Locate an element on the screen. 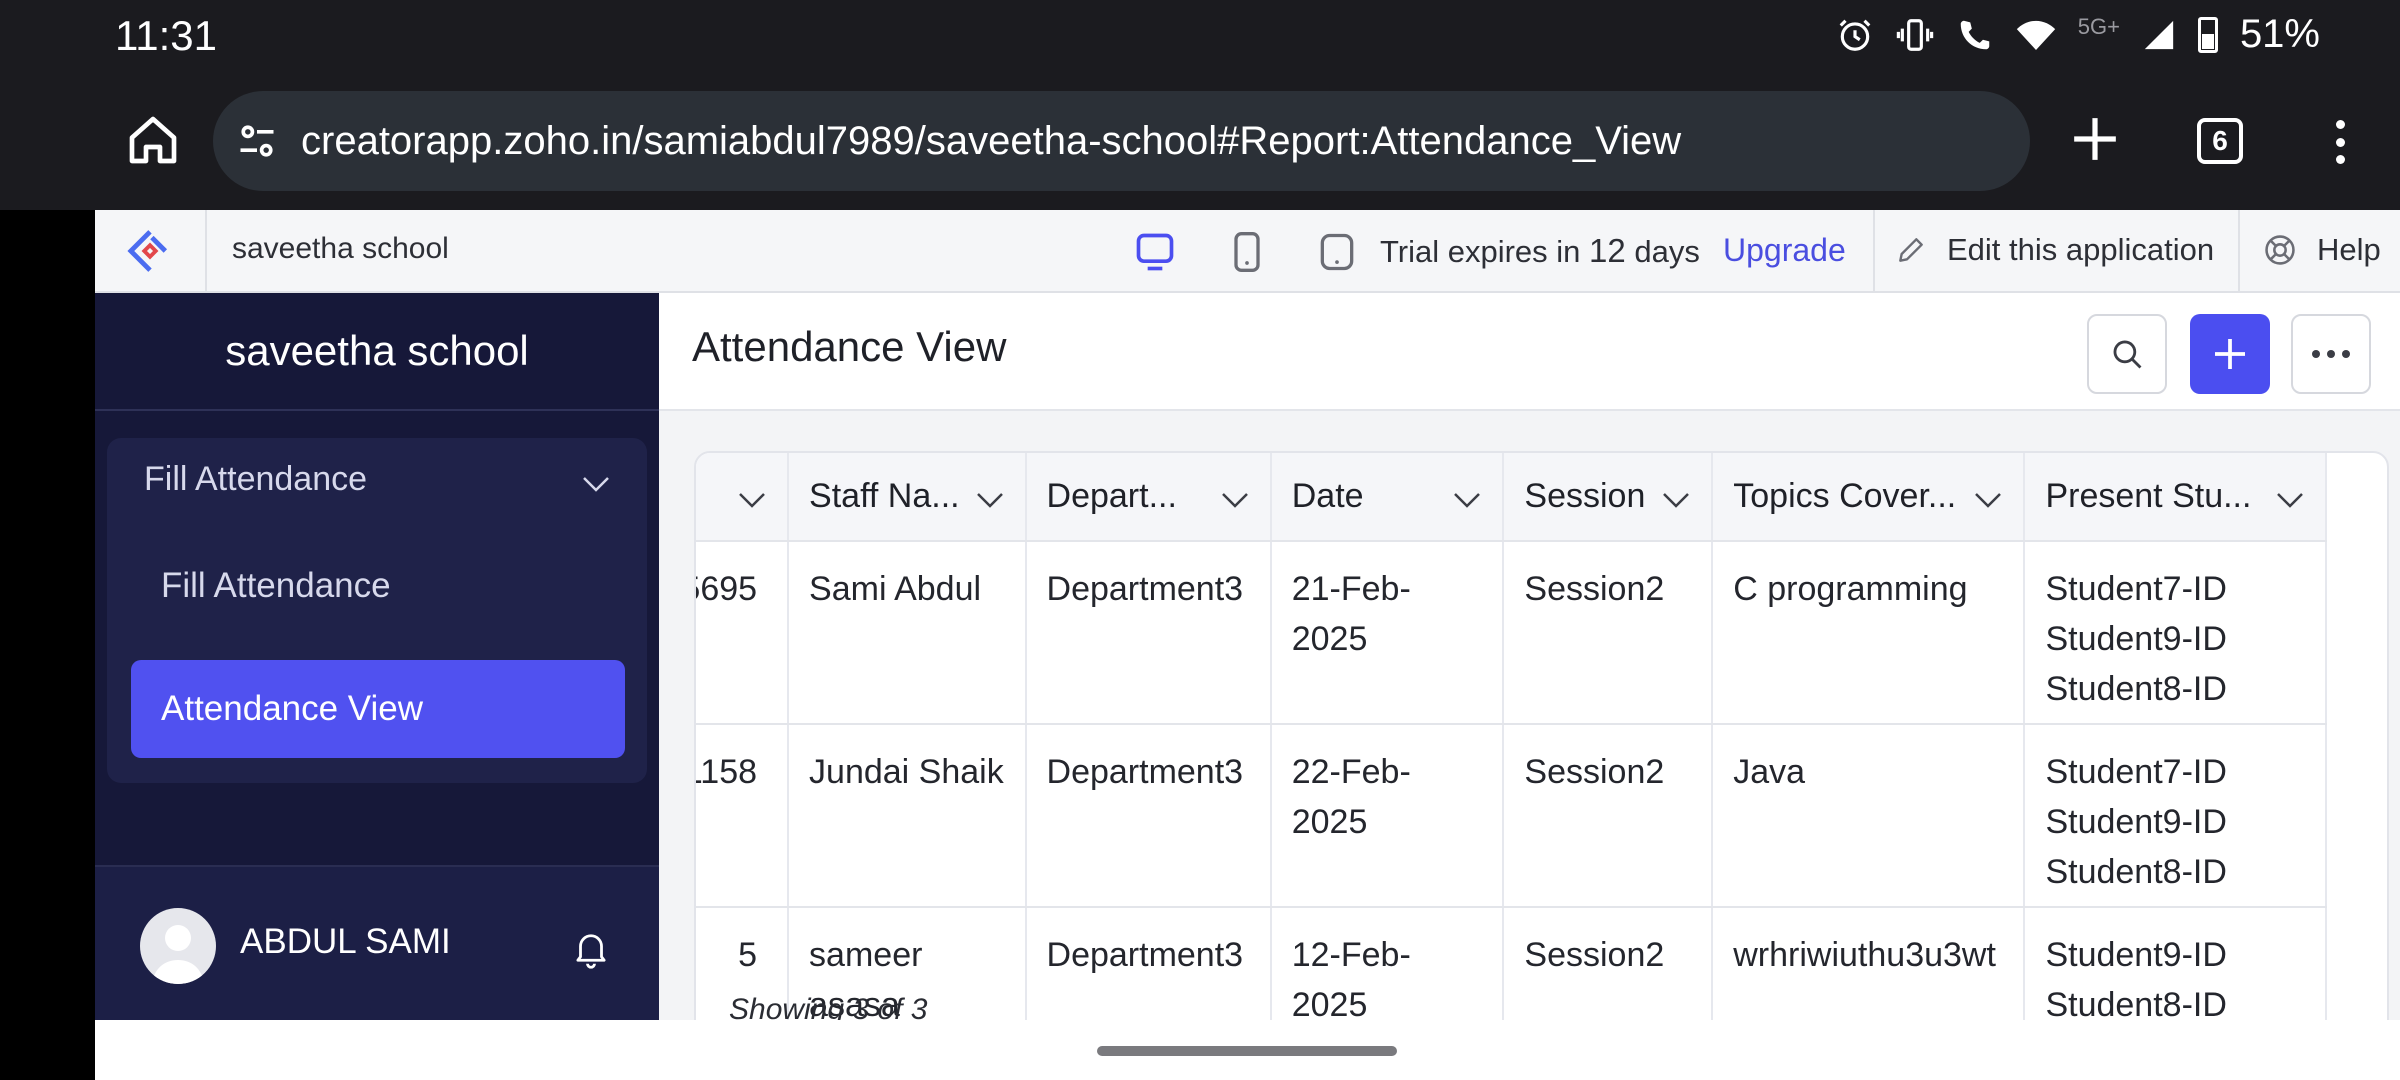 The width and height of the screenshot is (2400, 1080). zoho-creator-logo is located at coordinates (151, 250).